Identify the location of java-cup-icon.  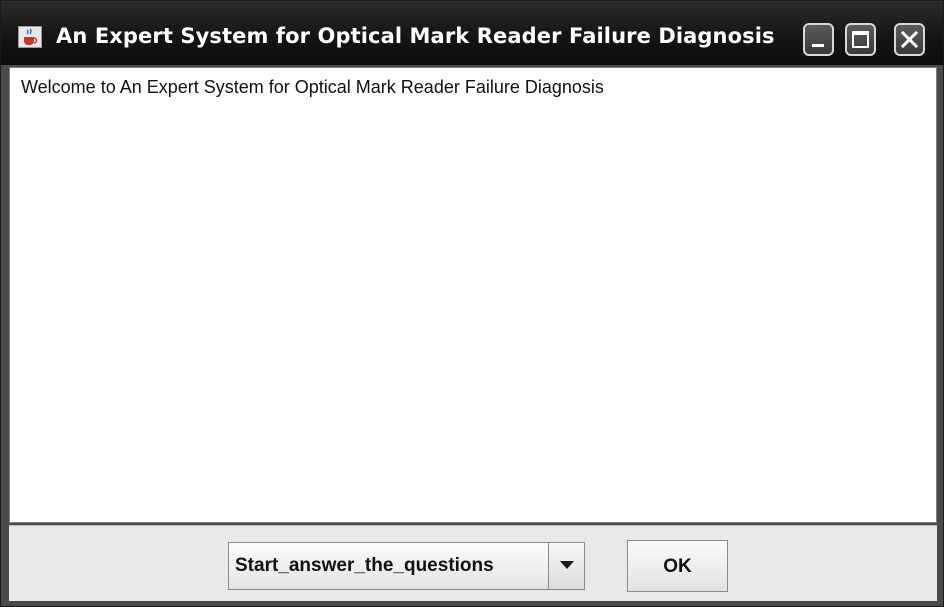
(30, 37).